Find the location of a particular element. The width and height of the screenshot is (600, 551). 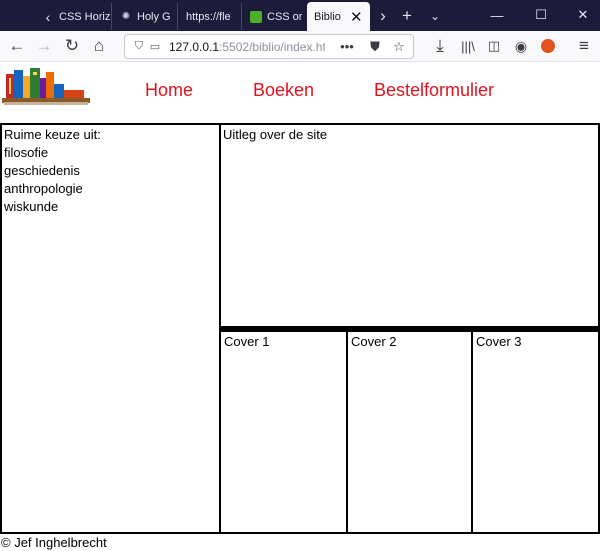

chevron-right-icon: › is located at coordinates (383, 16).